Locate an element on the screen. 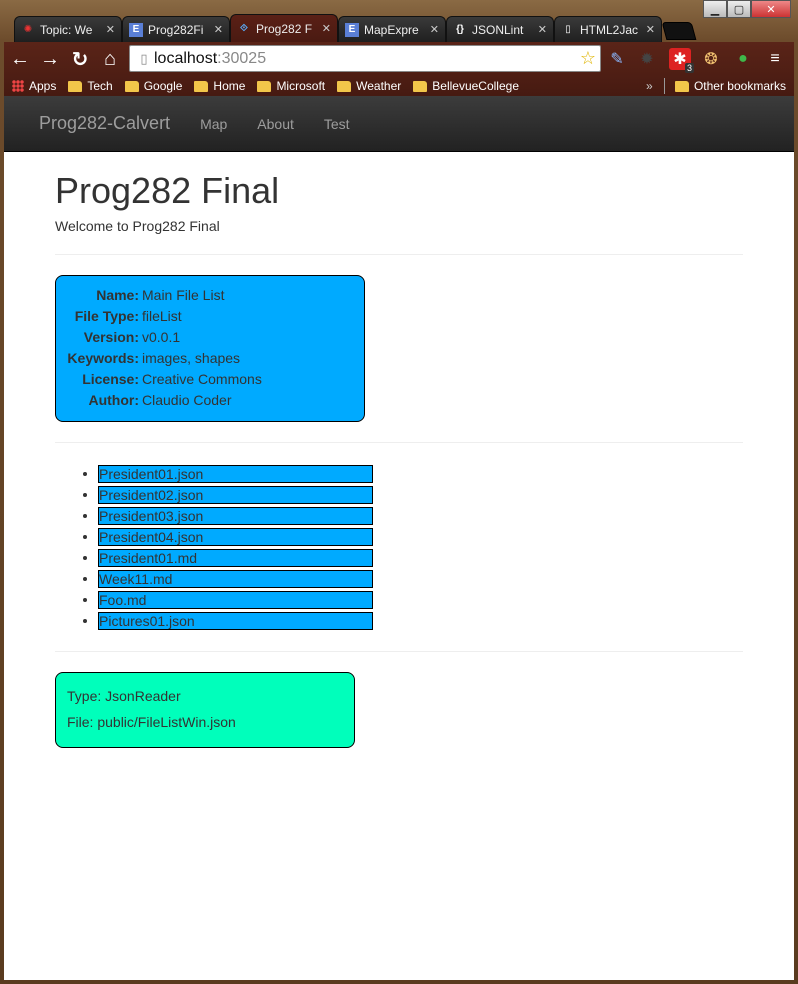 Image resolution: width=798 pixels, height=984 pixels. bookmark-tech: Tech is located at coordinates (90, 86).